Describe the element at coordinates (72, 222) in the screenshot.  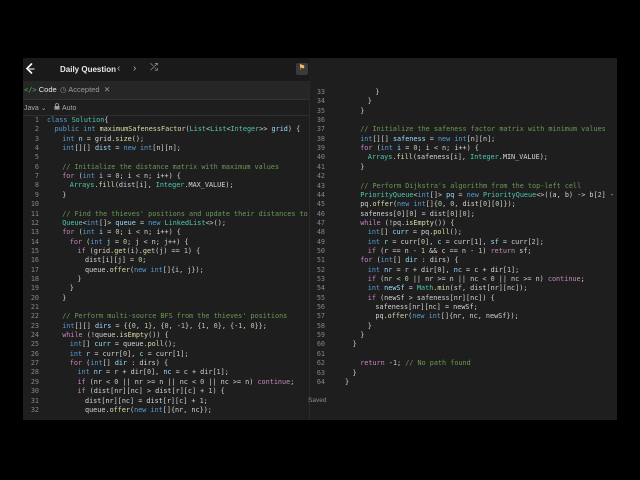
I see `code-token: Queue` at that location.